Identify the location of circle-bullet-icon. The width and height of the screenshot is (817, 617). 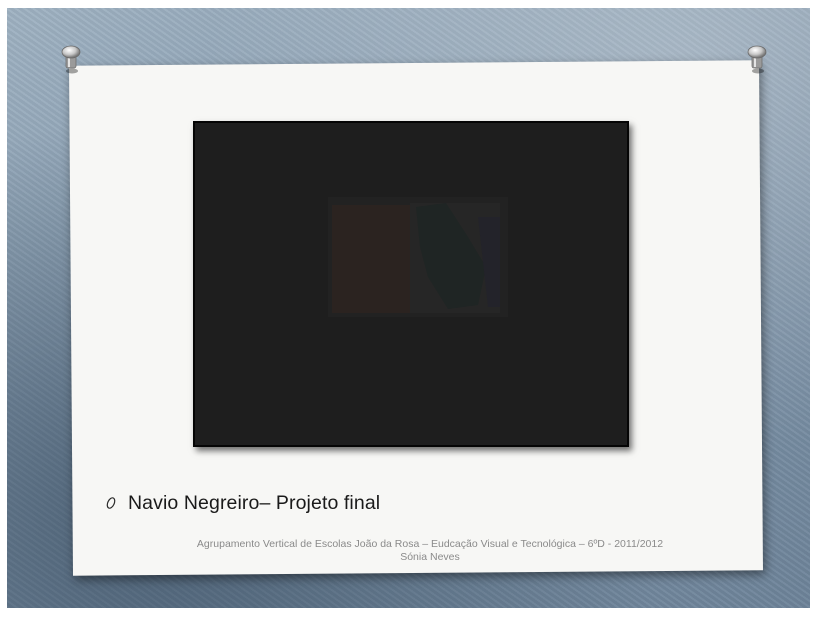
(111, 503).